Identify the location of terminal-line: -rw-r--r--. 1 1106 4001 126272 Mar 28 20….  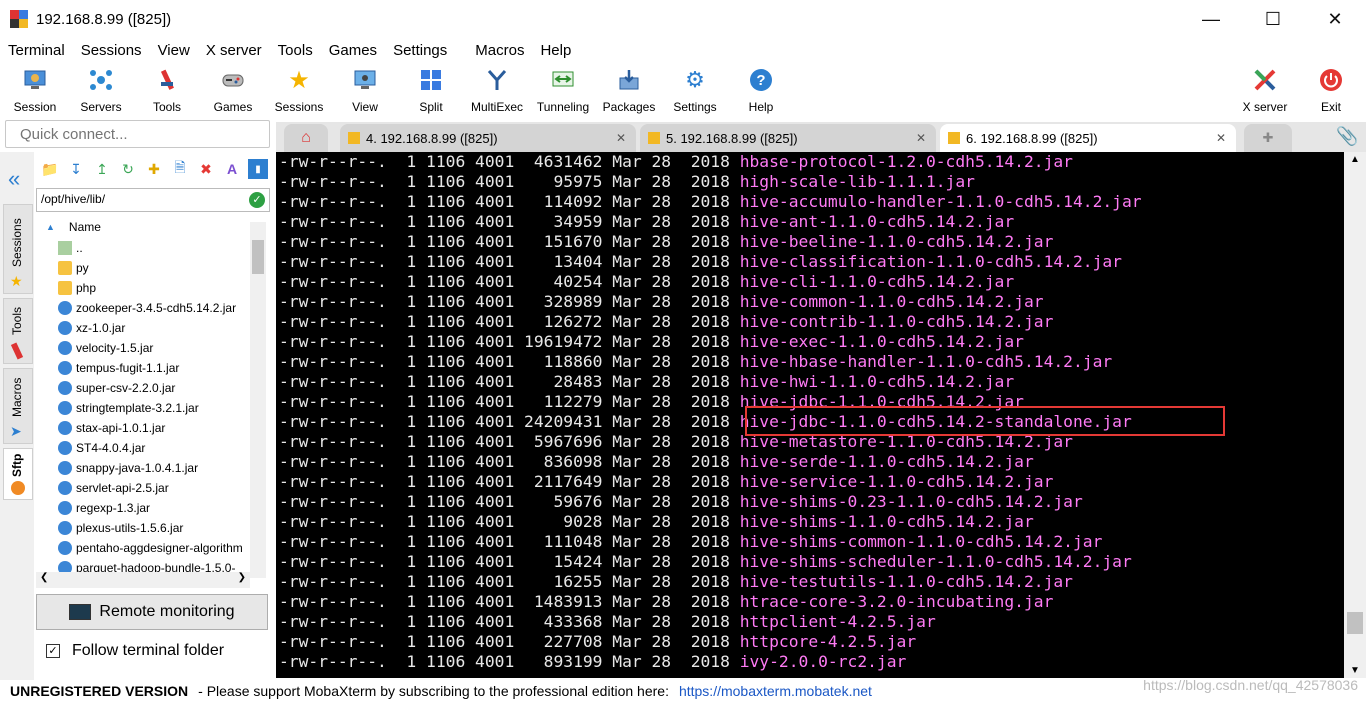
(666, 322).